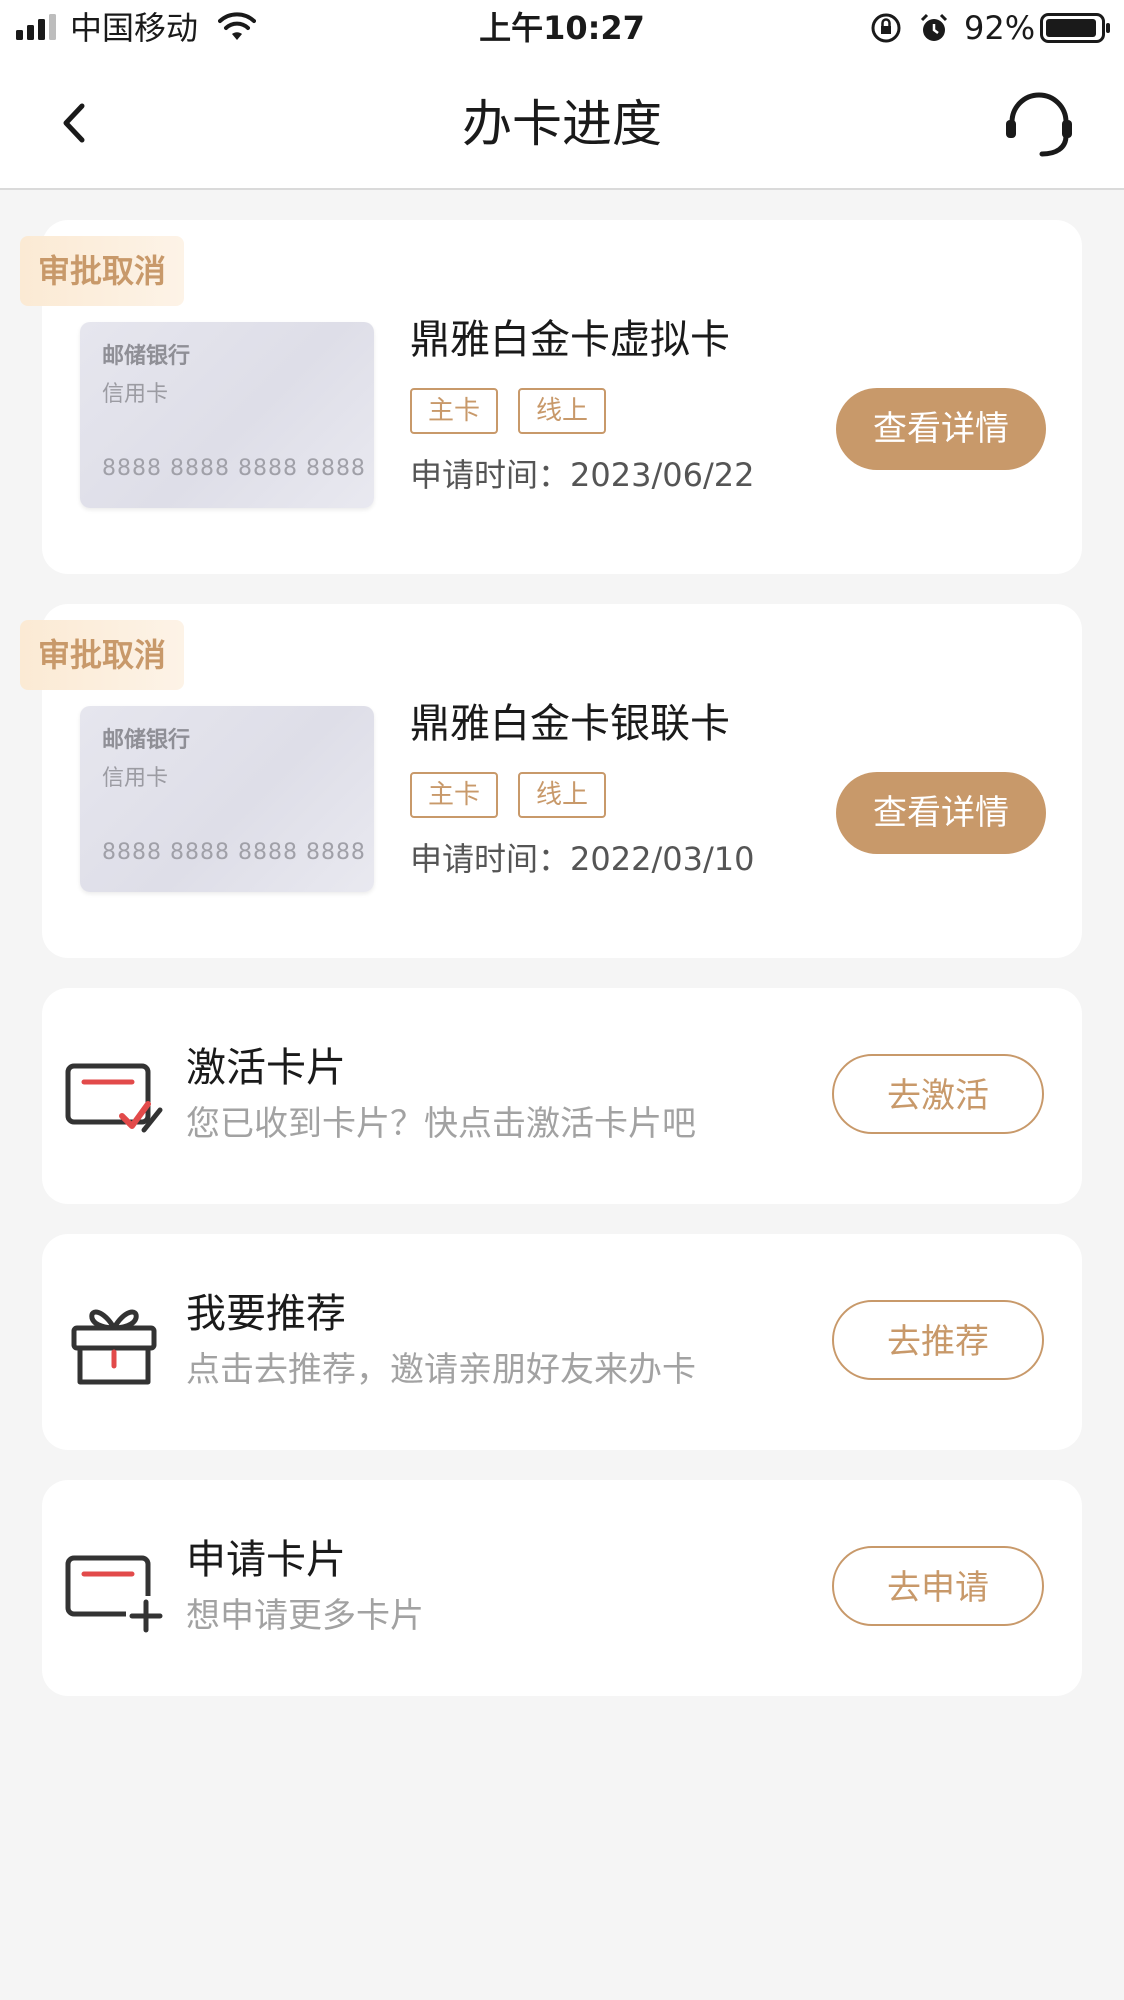 The height and width of the screenshot is (2000, 1124). Describe the element at coordinates (114, 1594) in the screenshot. I see `card-add-icon` at that location.